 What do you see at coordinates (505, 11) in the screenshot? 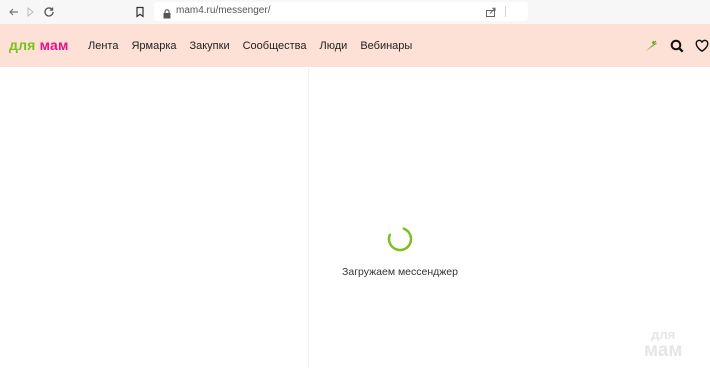
I see `address-divider` at bounding box center [505, 11].